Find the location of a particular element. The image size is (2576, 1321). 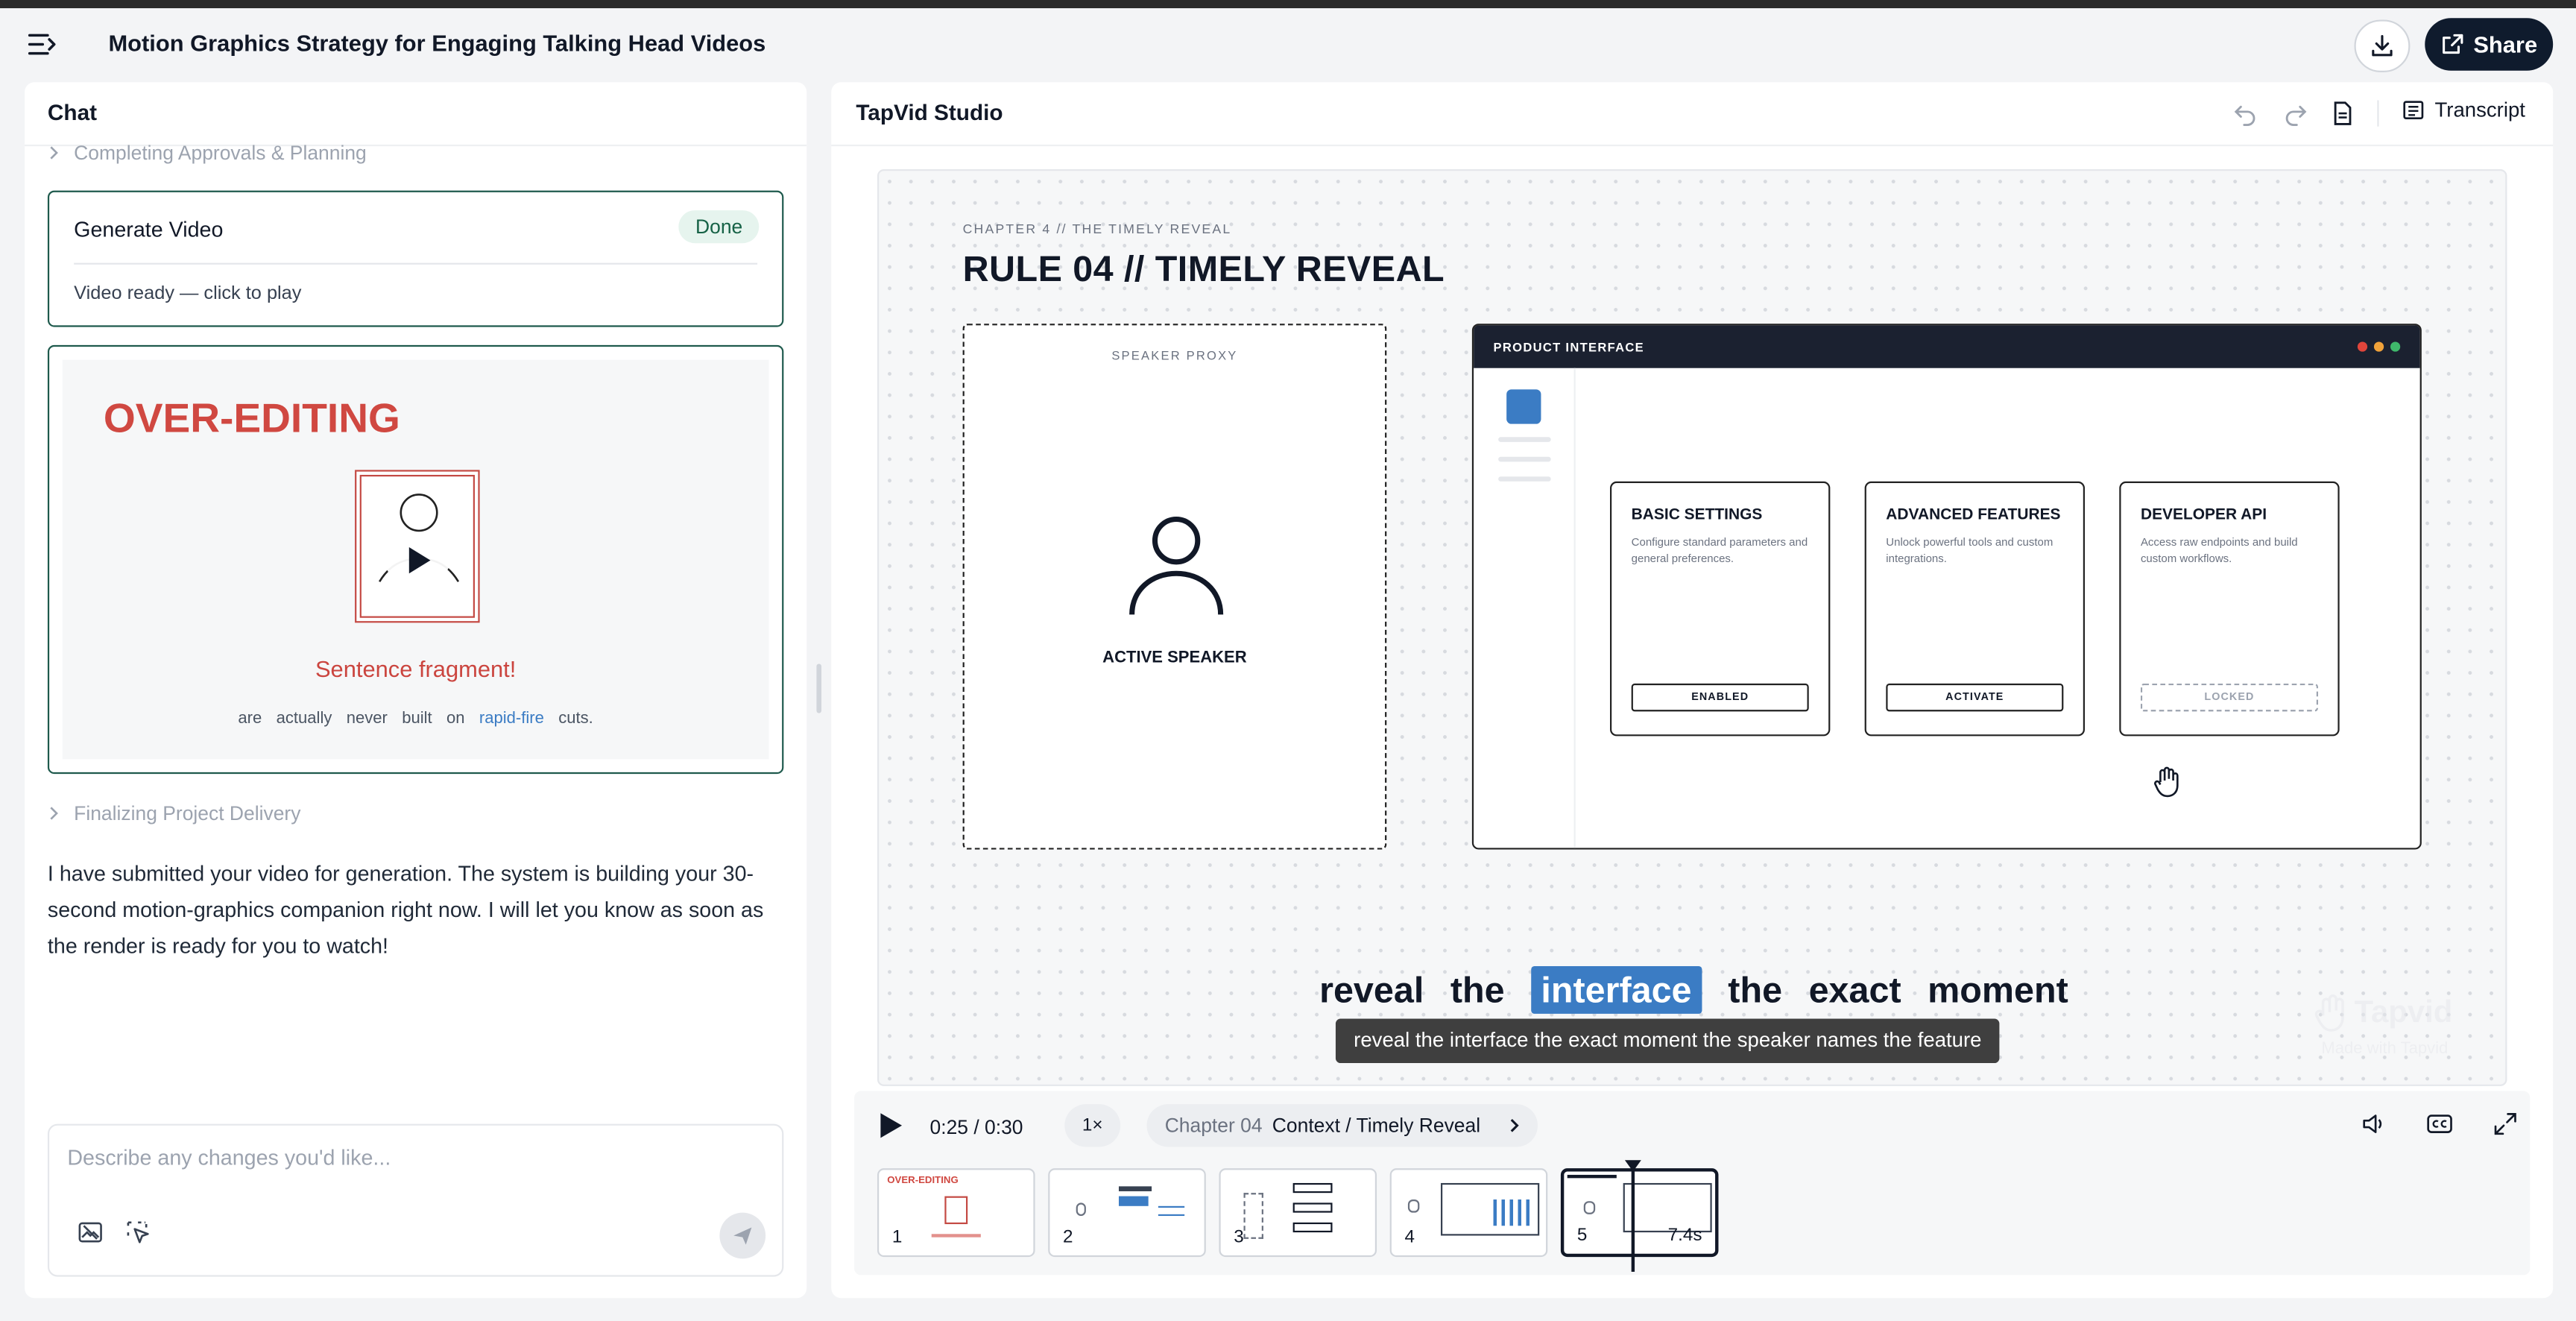

download-button is located at coordinates (2382, 45).